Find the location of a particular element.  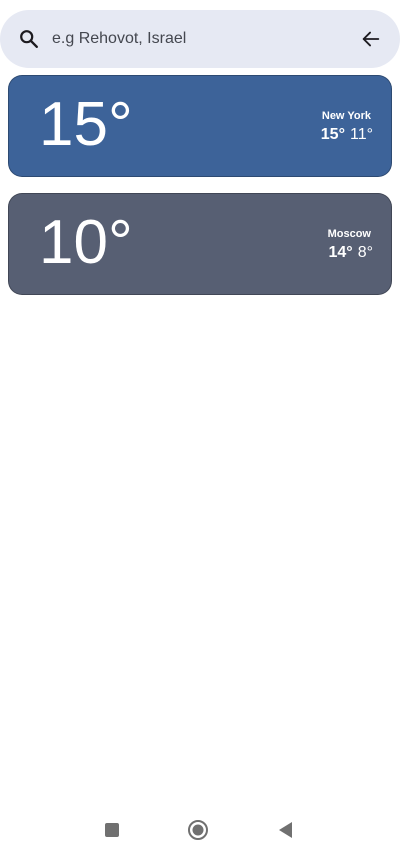

weather-card-new-york: 15° New York 15° 11° is located at coordinates (200, 126).